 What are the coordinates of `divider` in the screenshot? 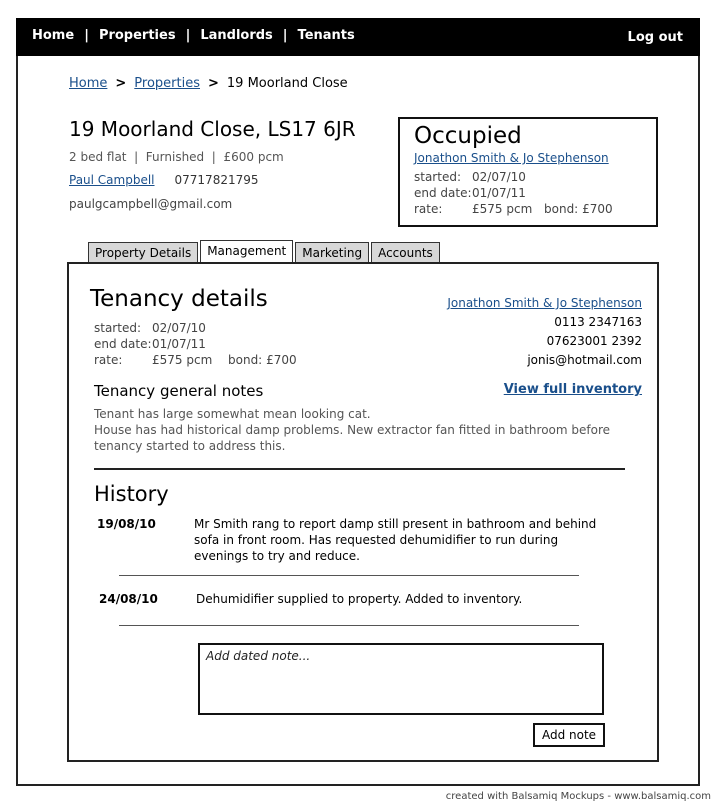 It's located at (359, 469).